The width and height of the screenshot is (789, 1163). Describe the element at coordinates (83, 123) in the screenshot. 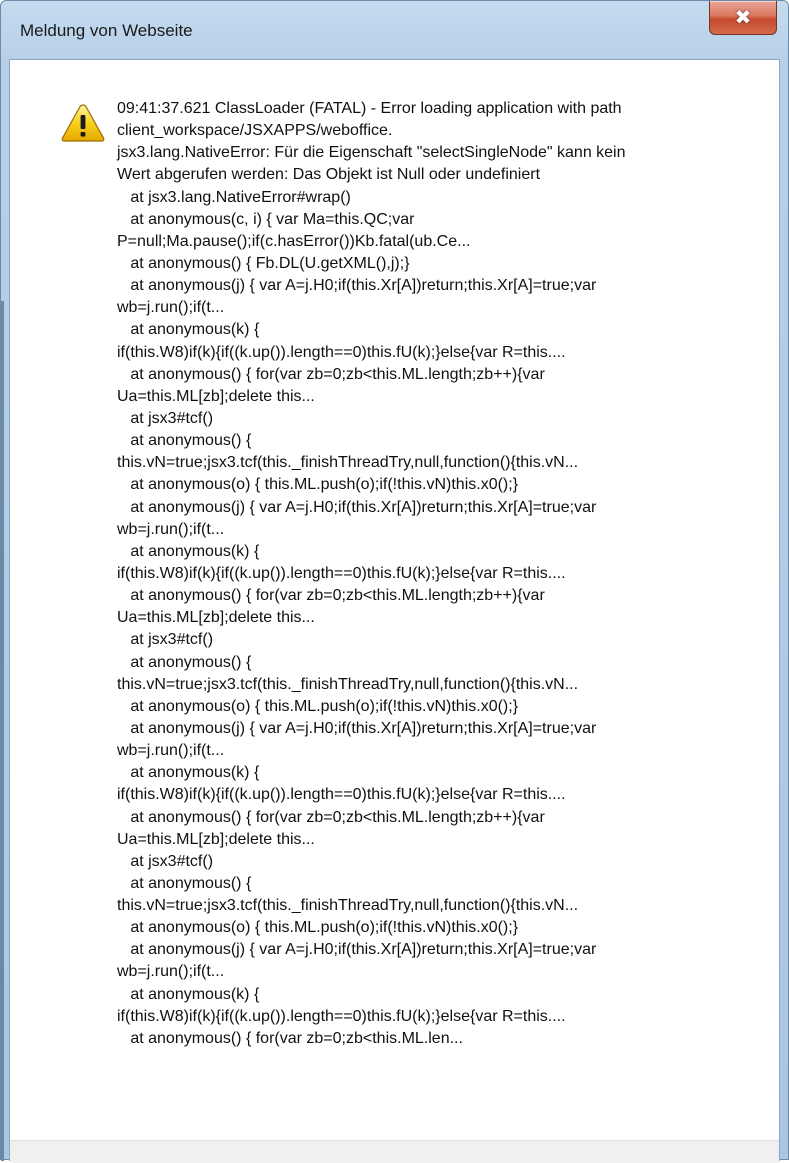

I see `warning-icon` at that location.